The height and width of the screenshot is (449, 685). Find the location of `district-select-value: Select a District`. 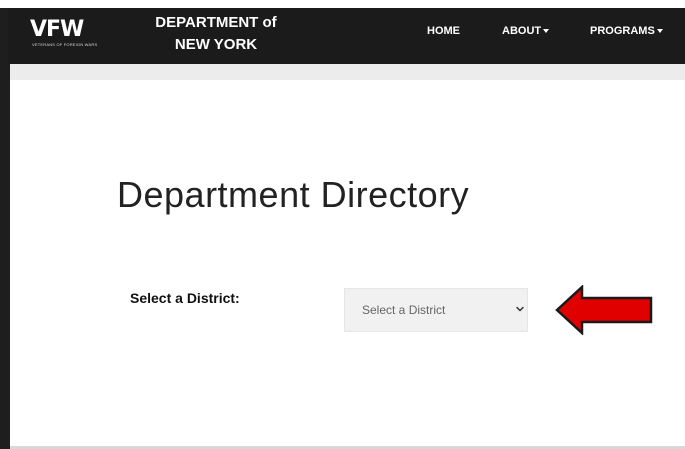

district-select-value: Select a District is located at coordinates (404, 310).